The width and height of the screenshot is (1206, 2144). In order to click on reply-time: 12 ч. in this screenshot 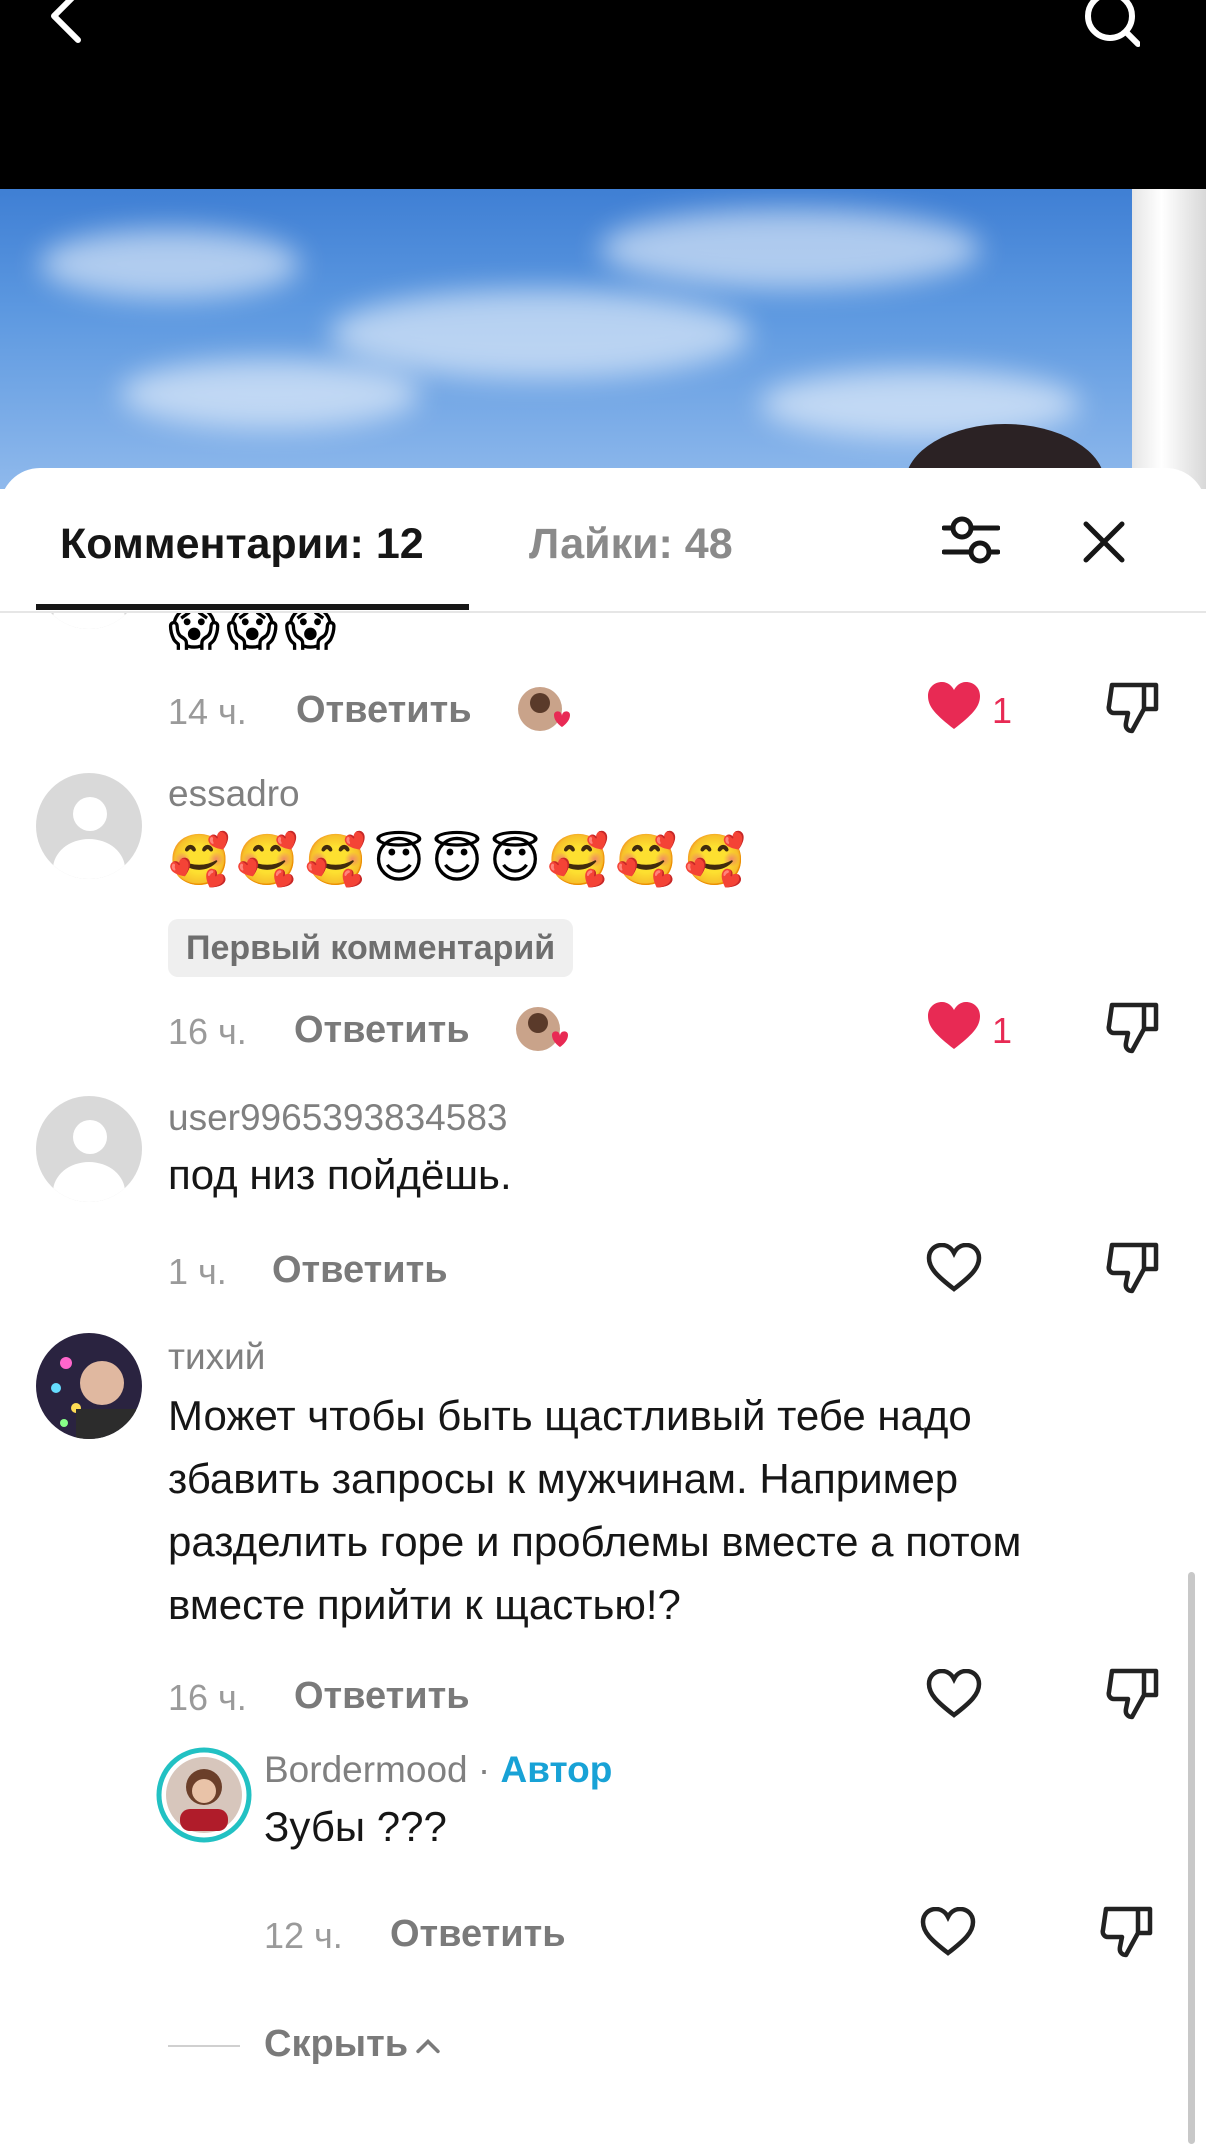, I will do `click(303, 1935)`.